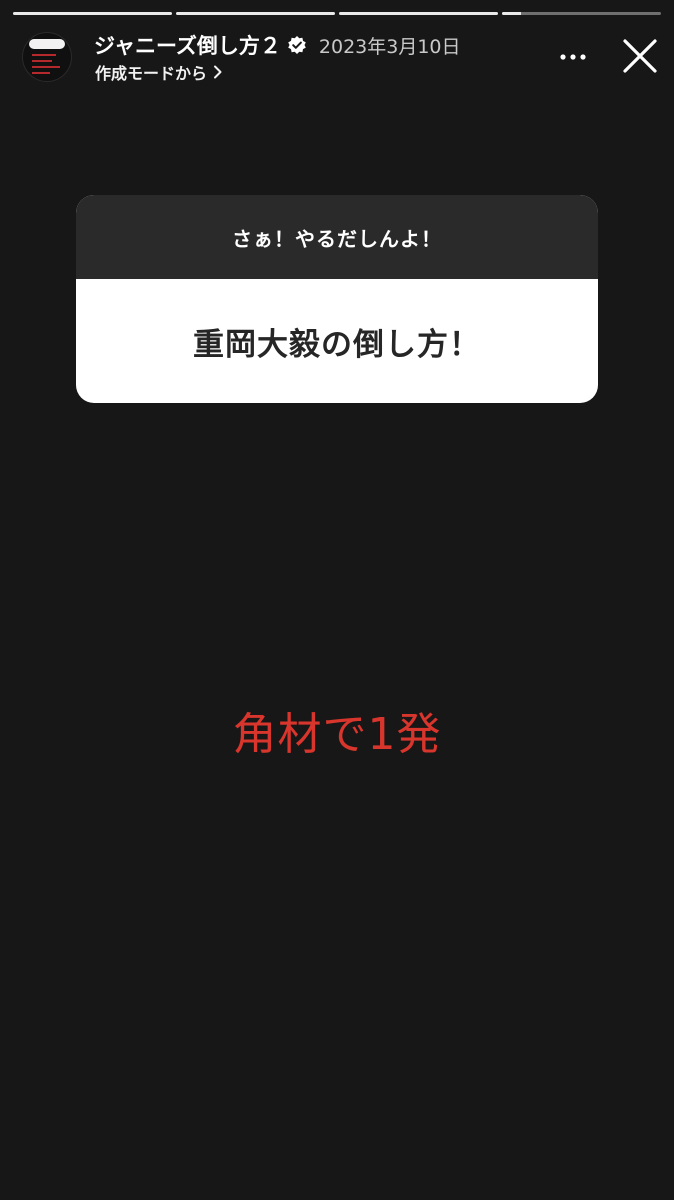 The width and height of the screenshot is (674, 1200). I want to click on more-options-icon, so click(573, 57).